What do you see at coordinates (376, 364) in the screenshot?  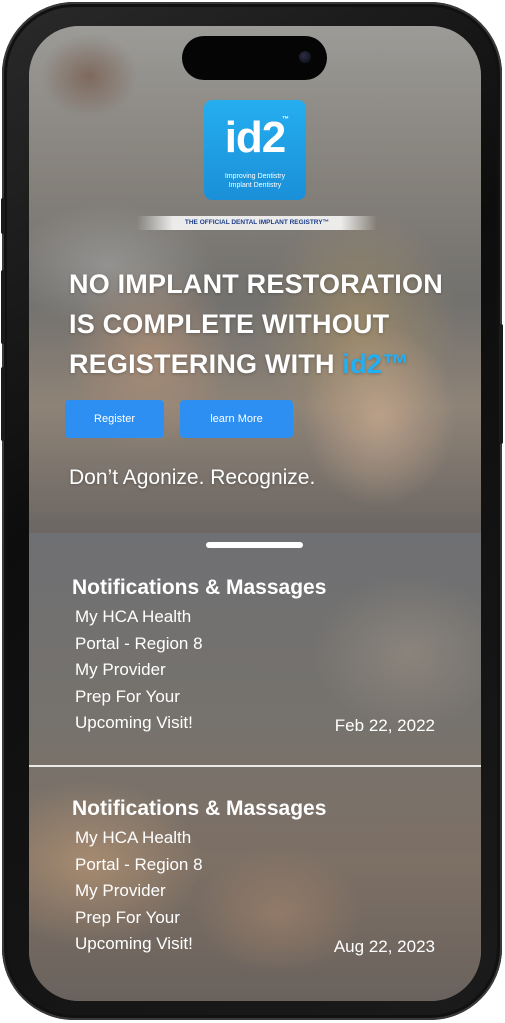 I see `headline-brand: id2™` at bounding box center [376, 364].